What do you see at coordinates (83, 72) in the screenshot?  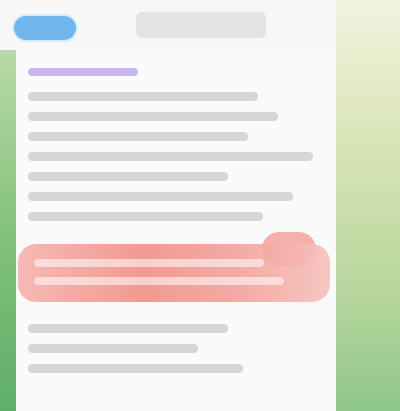 I see `content-link` at bounding box center [83, 72].